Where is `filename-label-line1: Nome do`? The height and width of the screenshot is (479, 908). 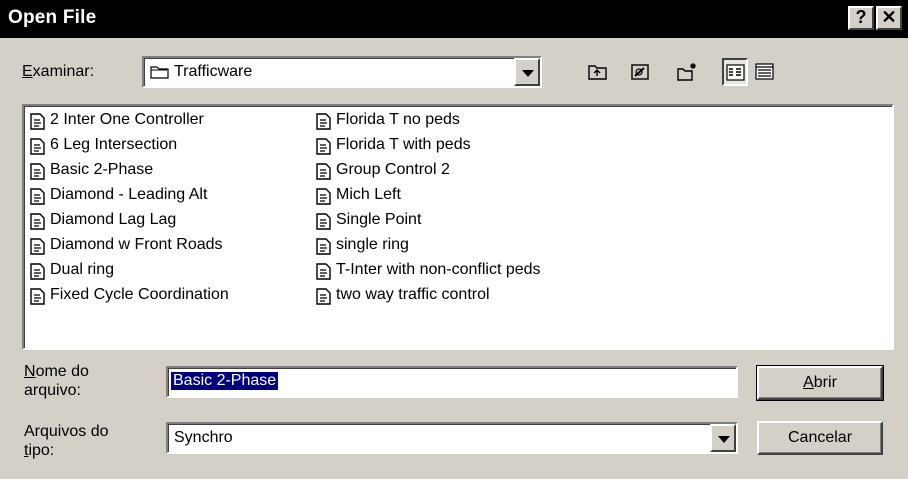
filename-label-line1: Nome do is located at coordinates (56, 371).